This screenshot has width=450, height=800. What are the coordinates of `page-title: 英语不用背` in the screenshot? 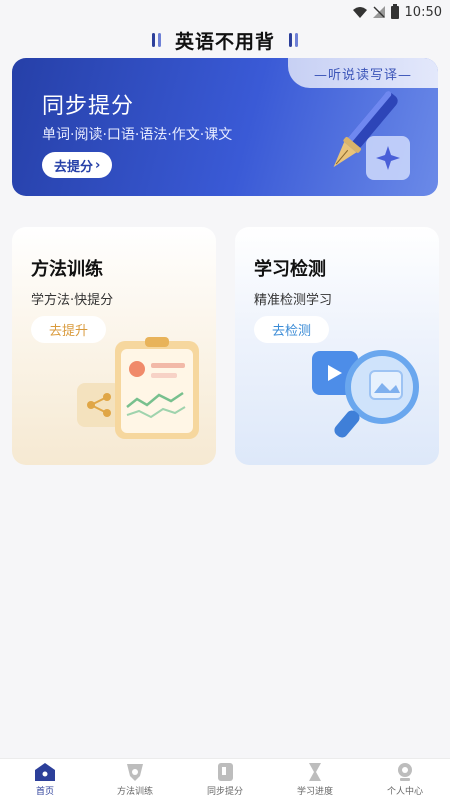 It's located at (224, 41).